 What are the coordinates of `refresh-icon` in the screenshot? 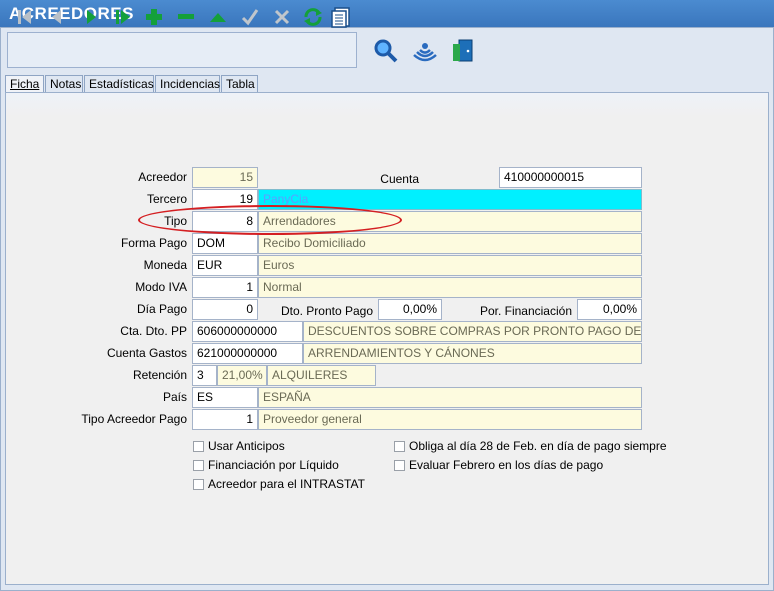 It's located at (313, 17).